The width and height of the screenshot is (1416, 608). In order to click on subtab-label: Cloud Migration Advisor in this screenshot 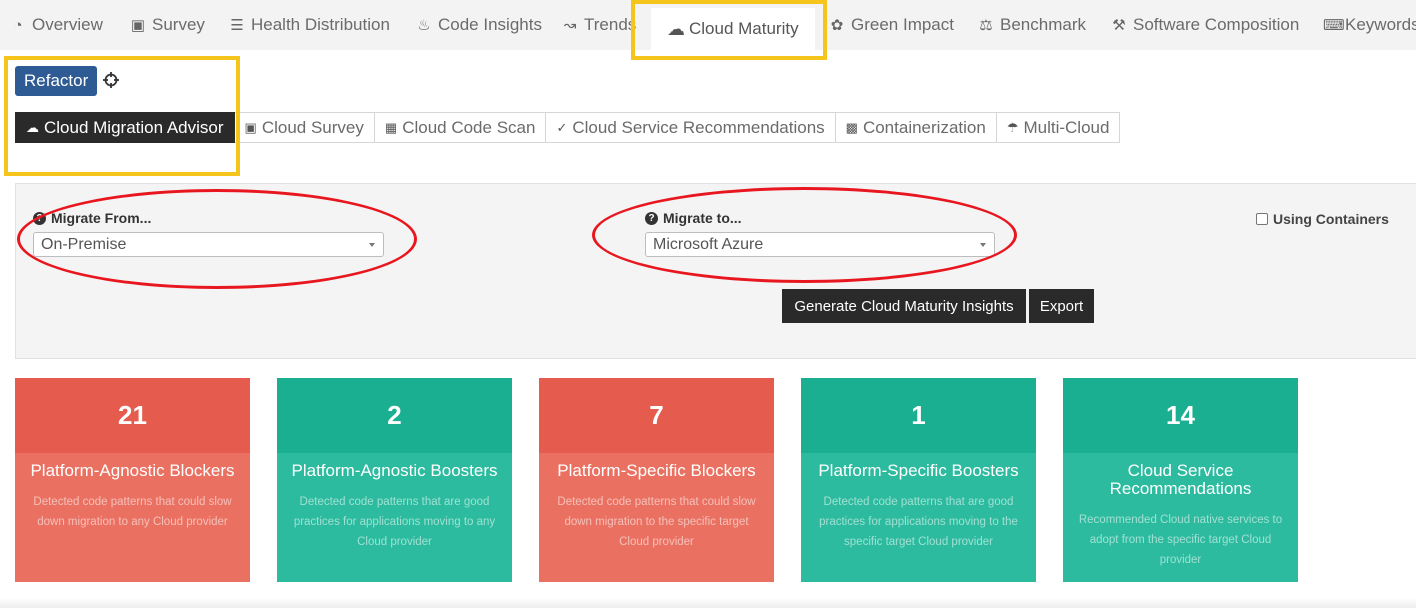, I will do `click(134, 127)`.